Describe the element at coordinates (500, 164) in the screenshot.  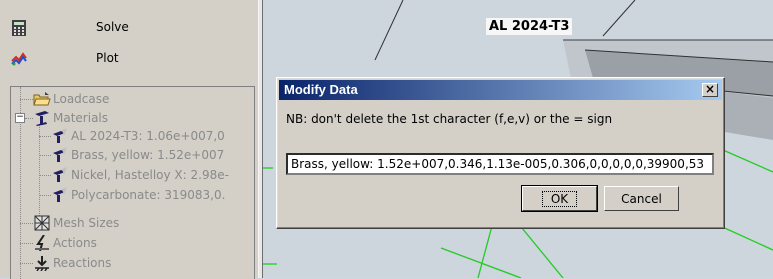
I see `material-data-input` at that location.